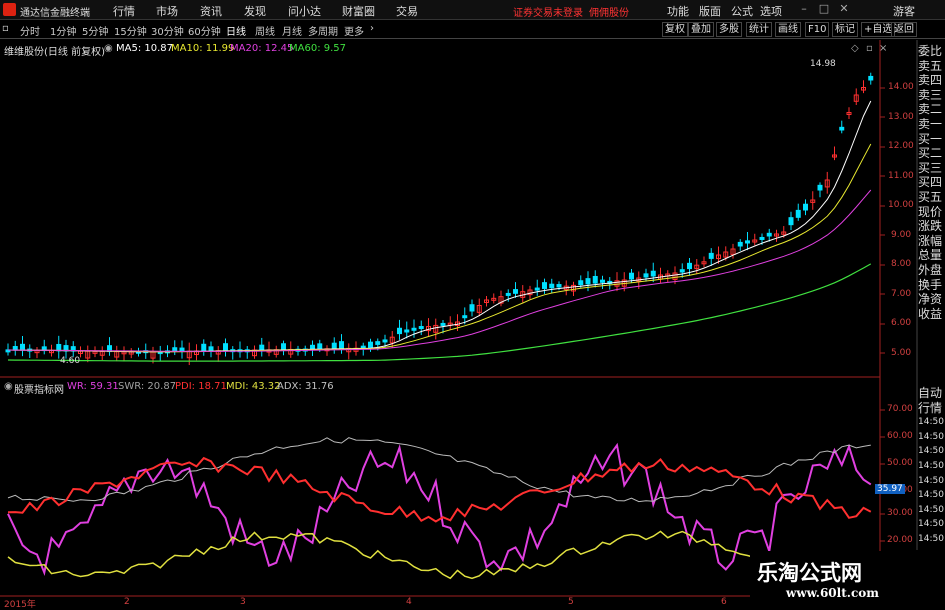  What do you see at coordinates (900, 540) in the screenshot?
I see `indicator-tick: 20.00` at bounding box center [900, 540].